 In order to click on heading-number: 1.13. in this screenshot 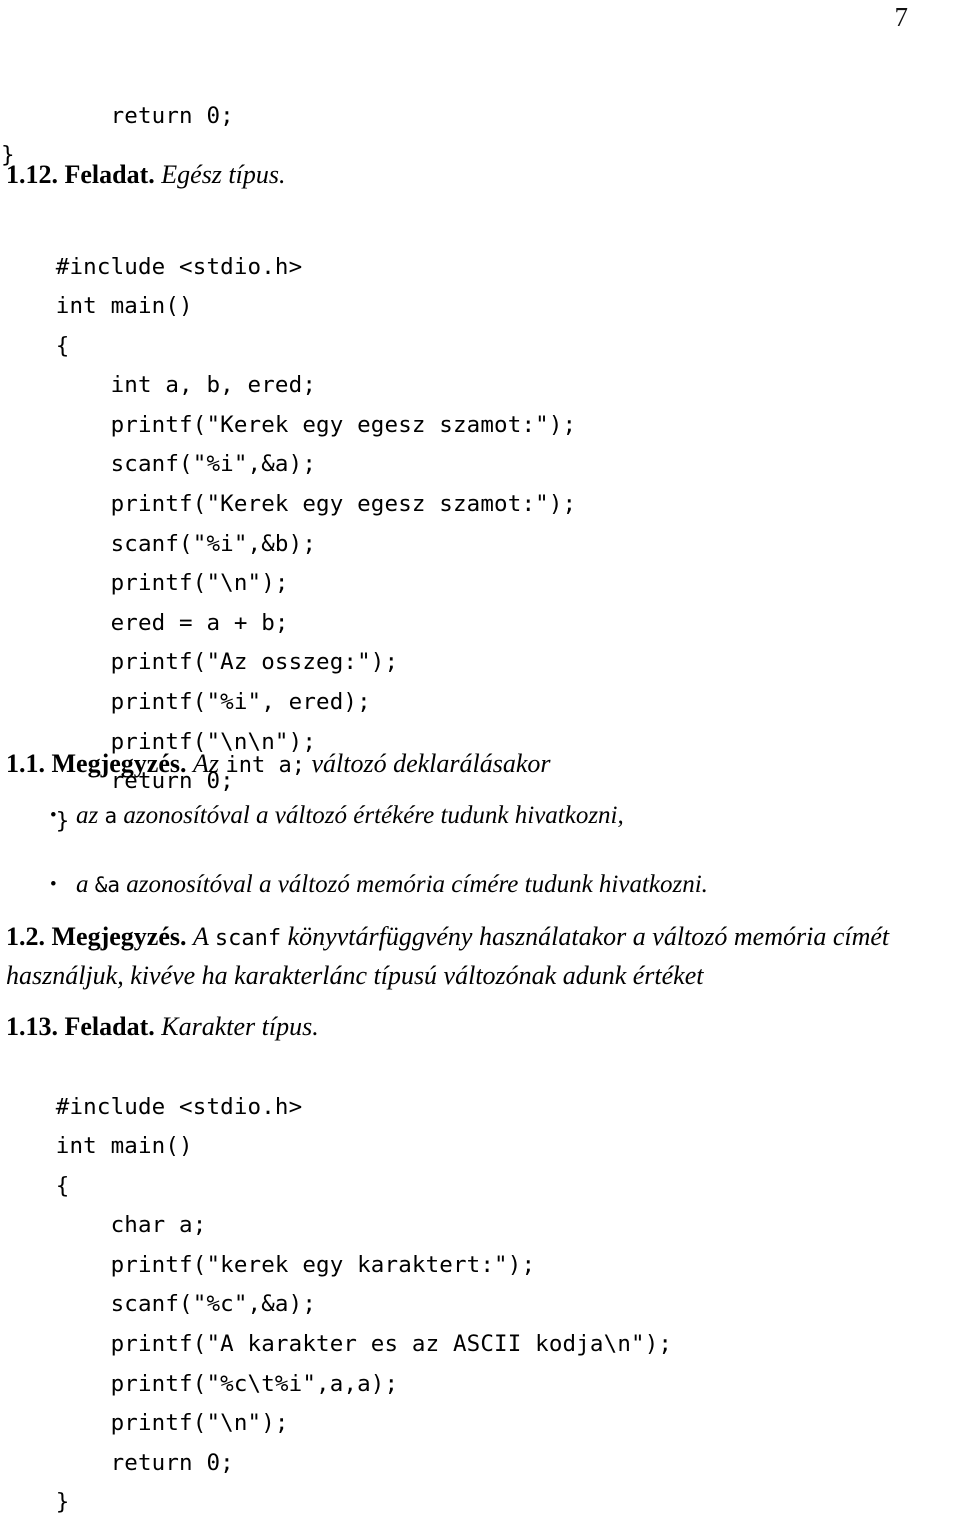, I will do `click(32, 1026)`.